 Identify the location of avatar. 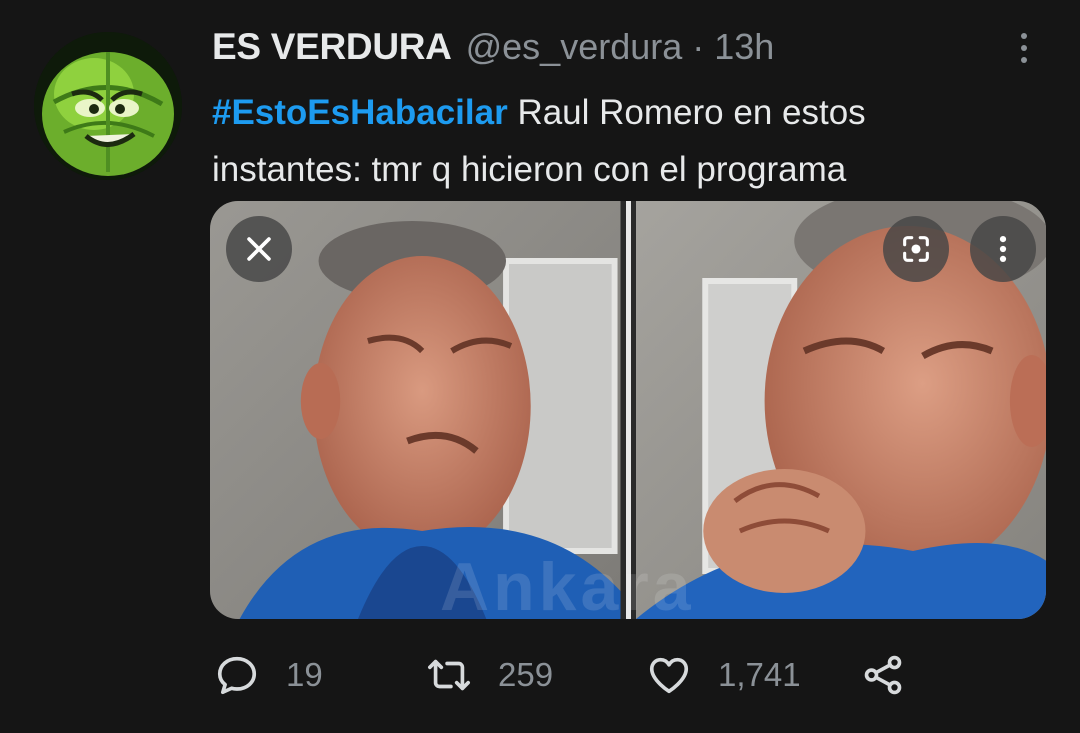
(108, 106).